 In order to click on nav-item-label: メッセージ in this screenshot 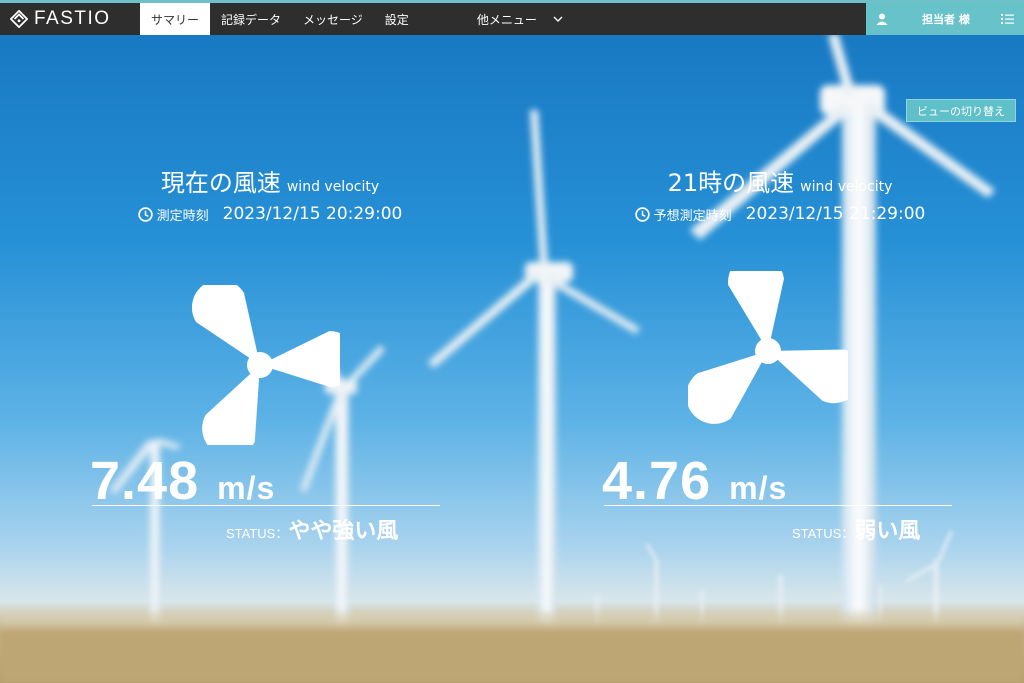, I will do `click(333, 19)`.